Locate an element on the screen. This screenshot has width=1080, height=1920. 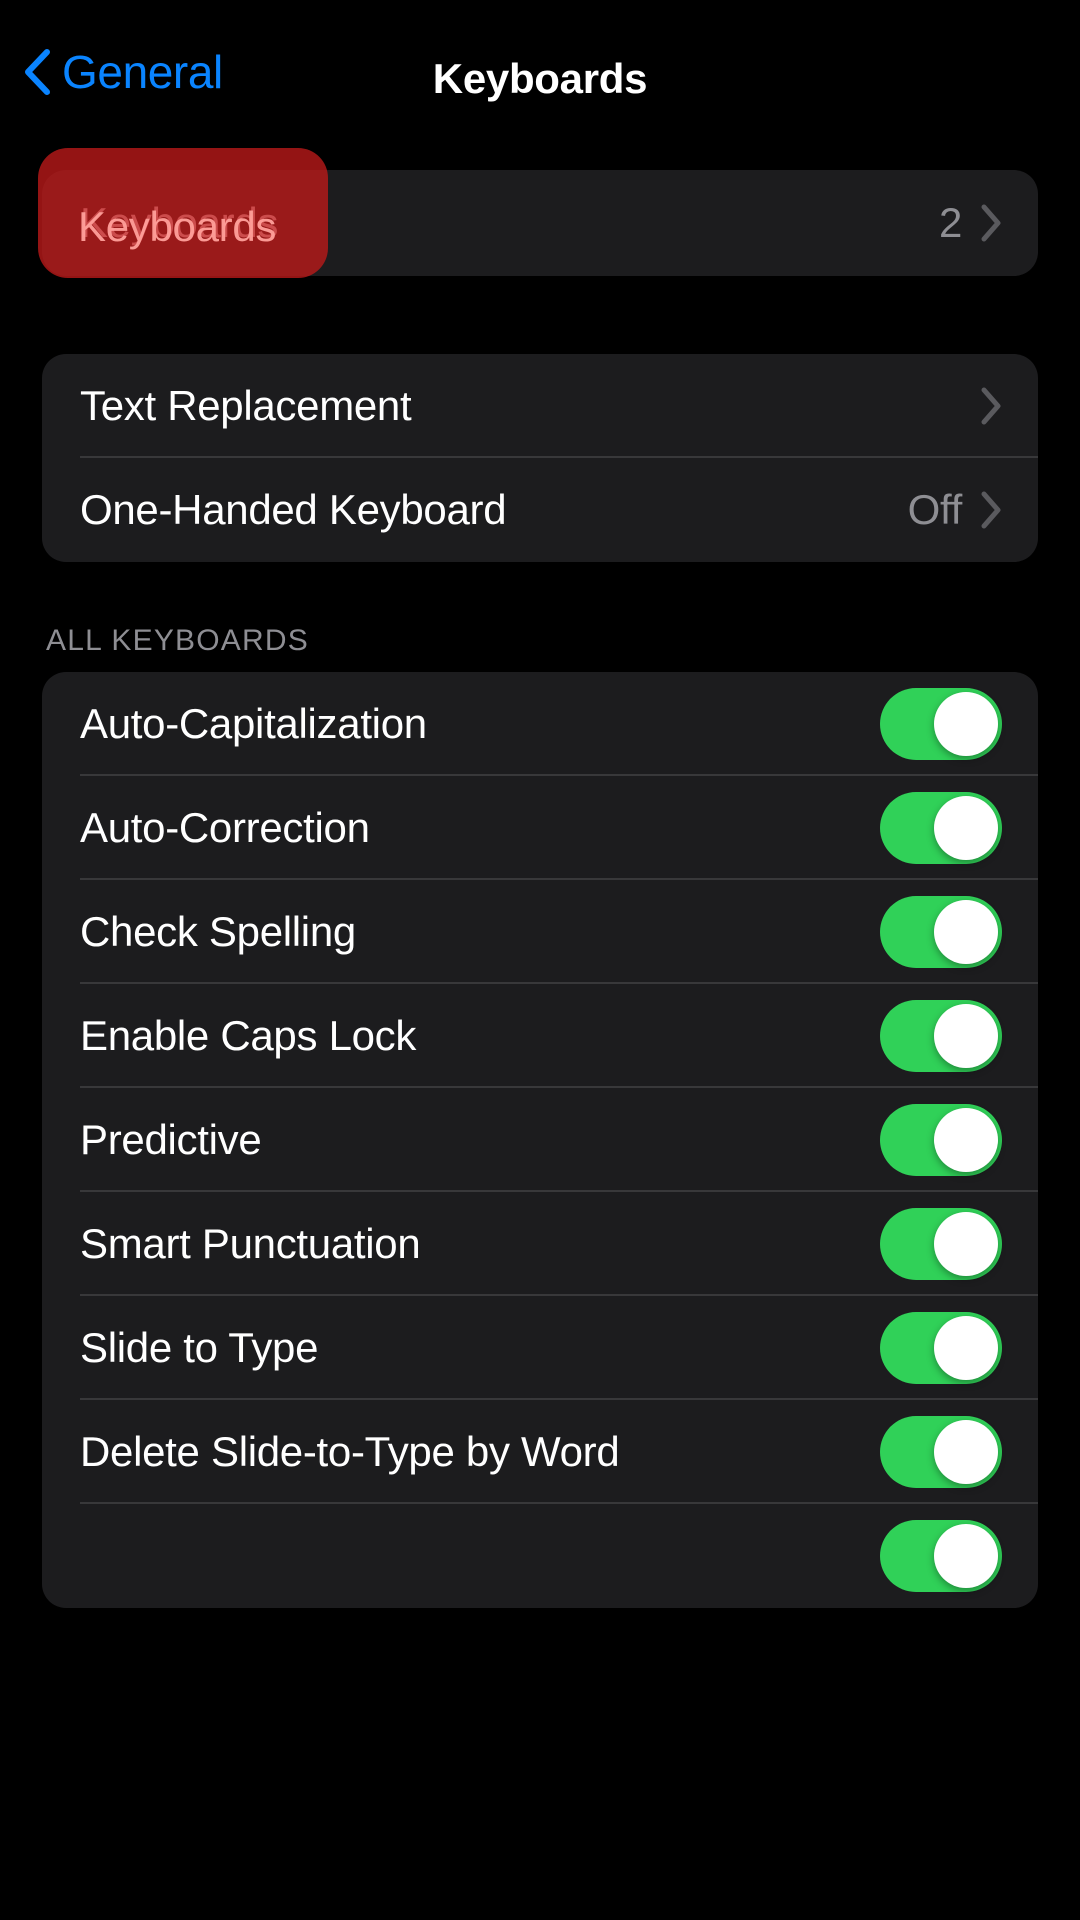
row-delete-slide-to-type-by-word: Delete Slide-to-Type by Word is located at coordinates (540, 1452).